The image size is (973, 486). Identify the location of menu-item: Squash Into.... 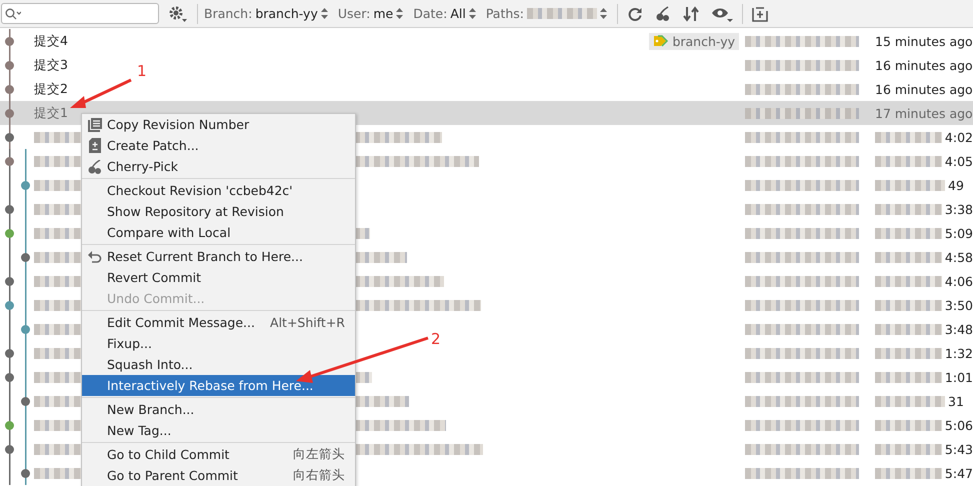
(218, 364).